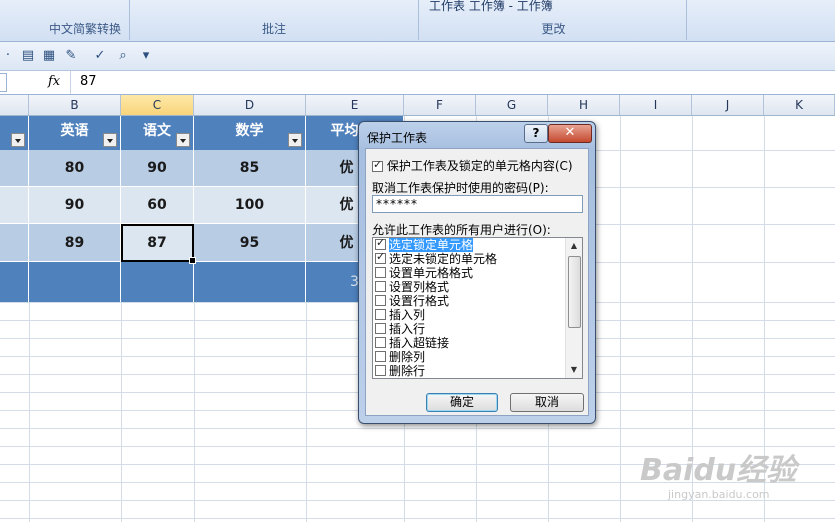 The height and width of the screenshot is (522, 835). I want to click on list-item: 设置行格式, so click(470, 301).